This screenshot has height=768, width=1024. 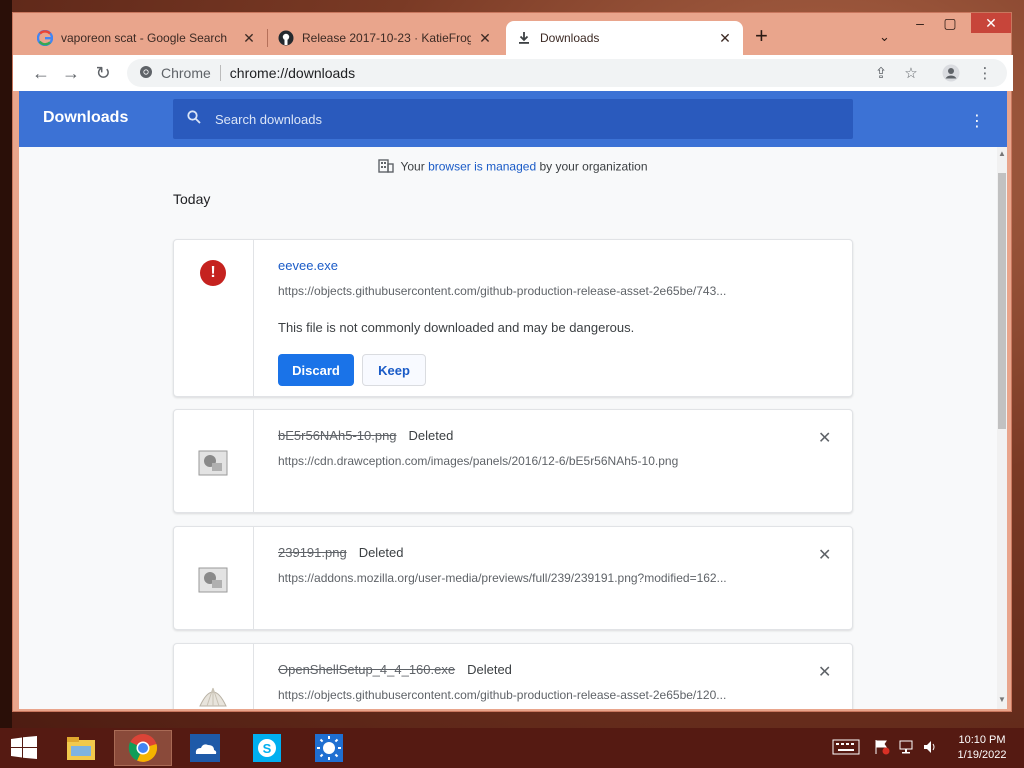 I want to click on svg-text: S, so click(x=267, y=748).